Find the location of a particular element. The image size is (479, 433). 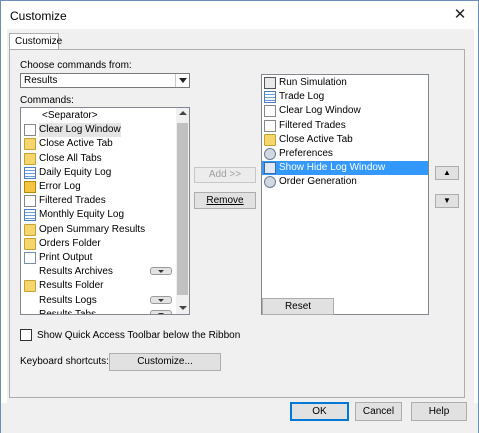

toolbar-item: Order Generation is located at coordinates (345, 182).